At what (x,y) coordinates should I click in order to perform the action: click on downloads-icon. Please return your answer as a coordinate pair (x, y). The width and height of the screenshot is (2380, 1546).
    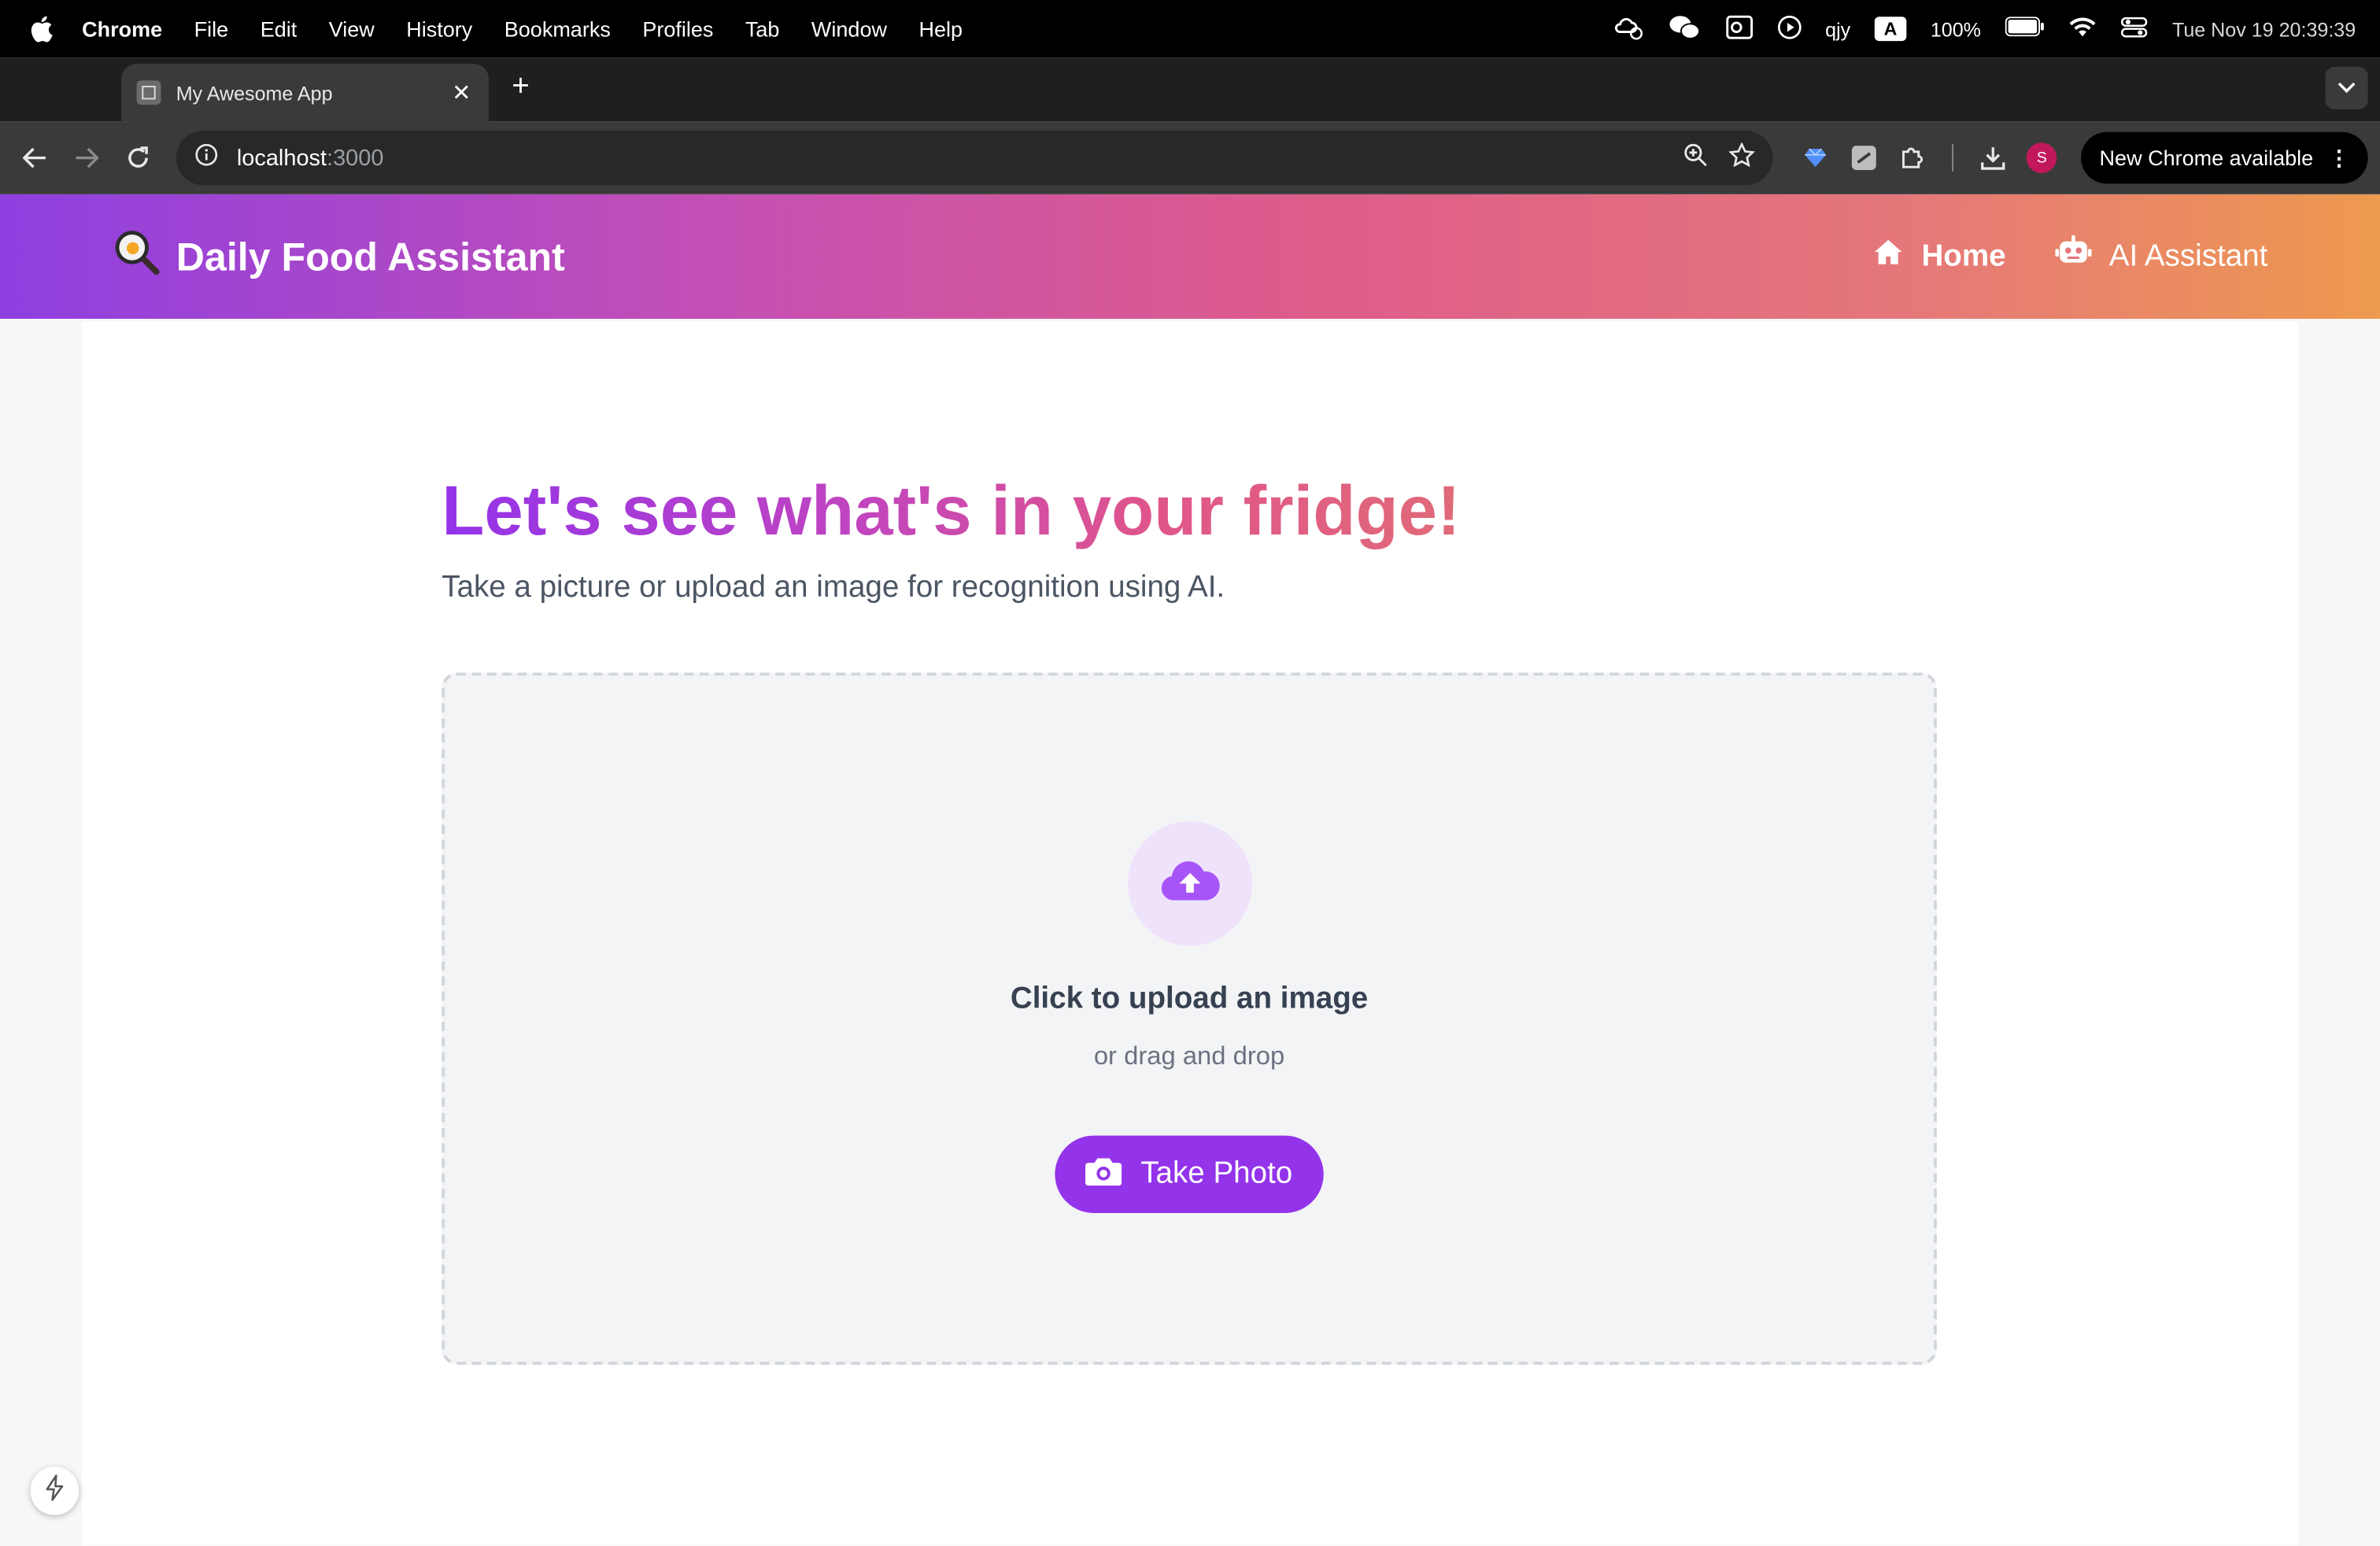
    Looking at the image, I should click on (1994, 158).